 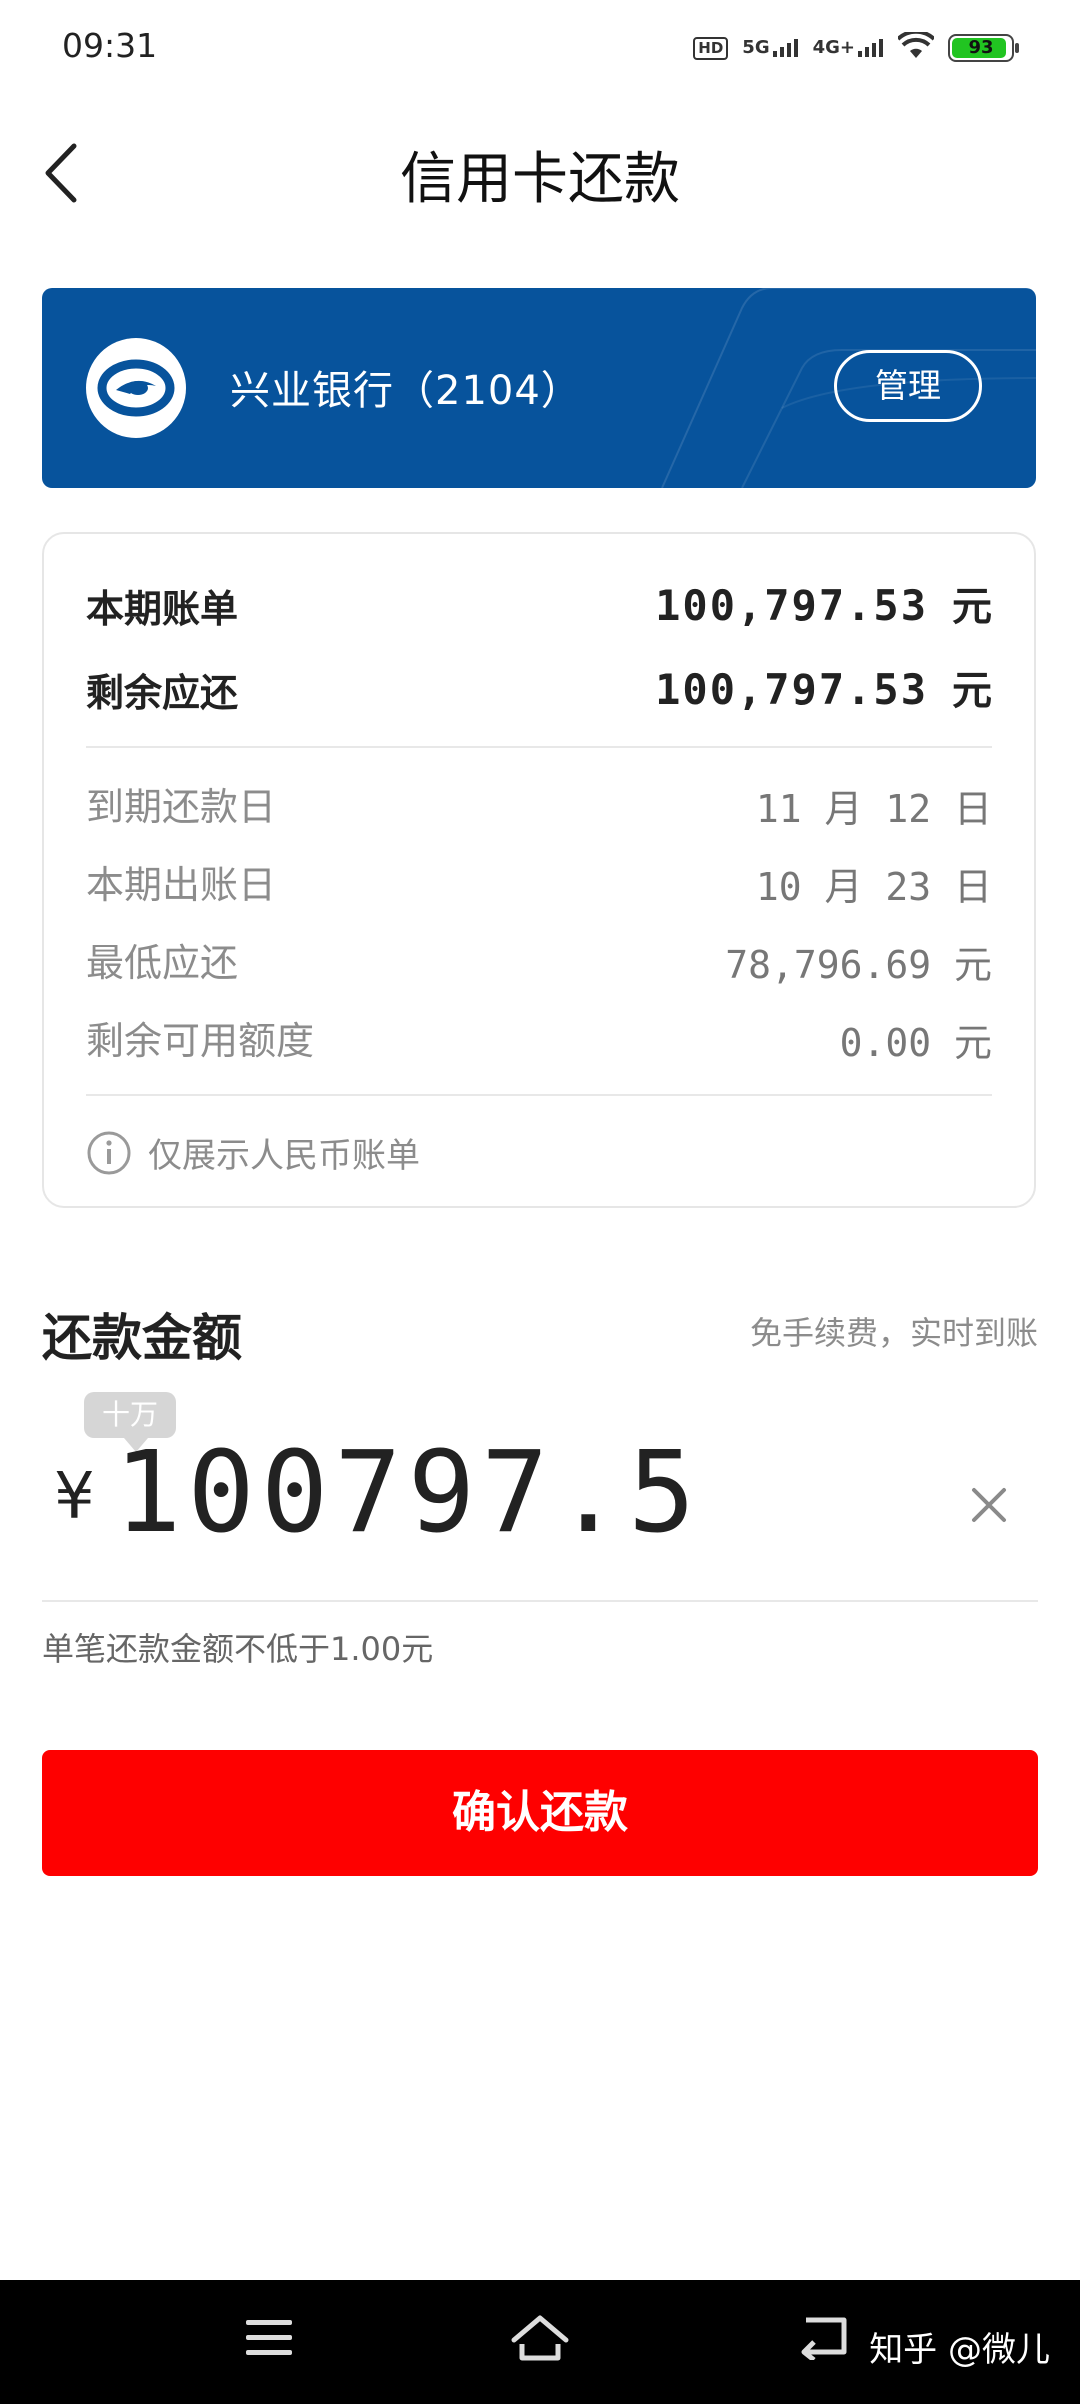 I want to click on bank-logo-icon, so click(x=136, y=388).